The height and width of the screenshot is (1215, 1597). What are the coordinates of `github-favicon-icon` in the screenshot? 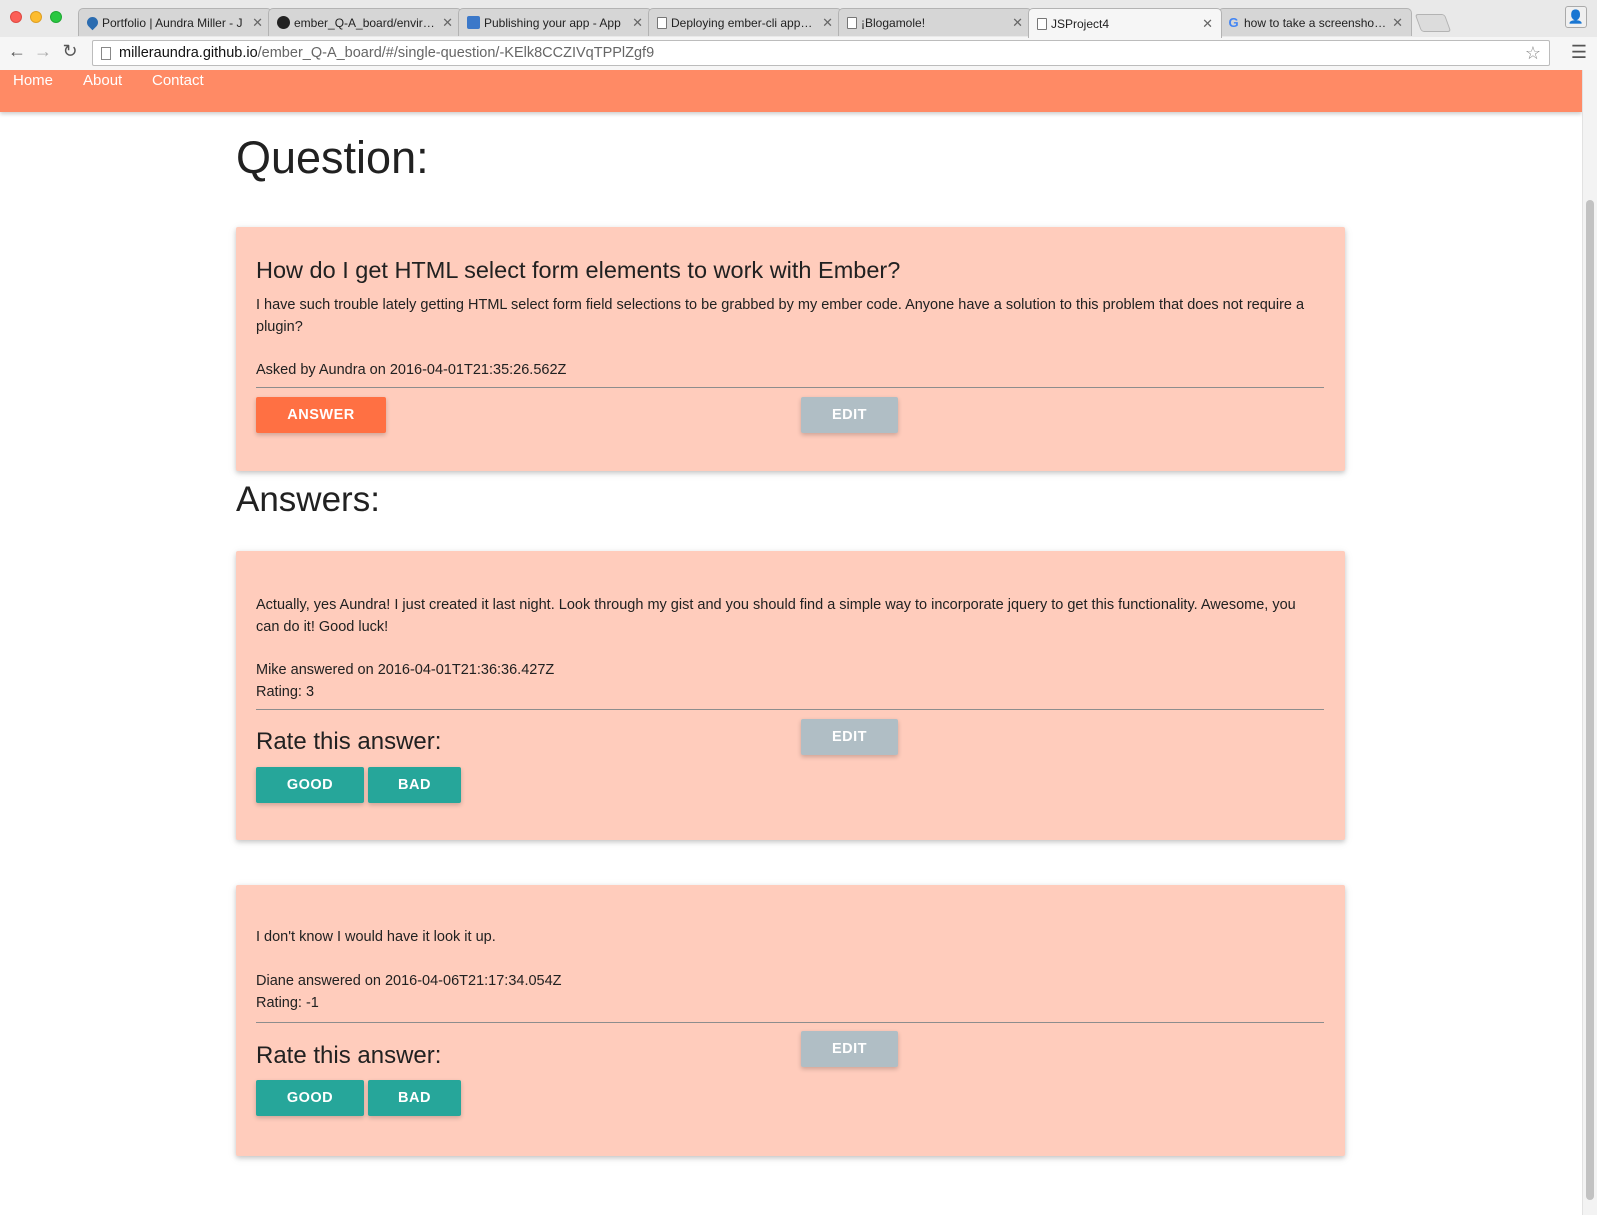 It's located at (283, 22).